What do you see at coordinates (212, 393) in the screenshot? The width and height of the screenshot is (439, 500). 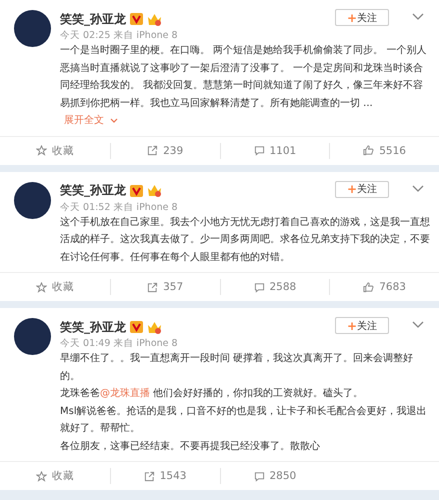 I see `post-text: 龙珠爸爸@龙珠直播 他们会好好播的，你扣我的工资就好。磕头了。` at bounding box center [212, 393].